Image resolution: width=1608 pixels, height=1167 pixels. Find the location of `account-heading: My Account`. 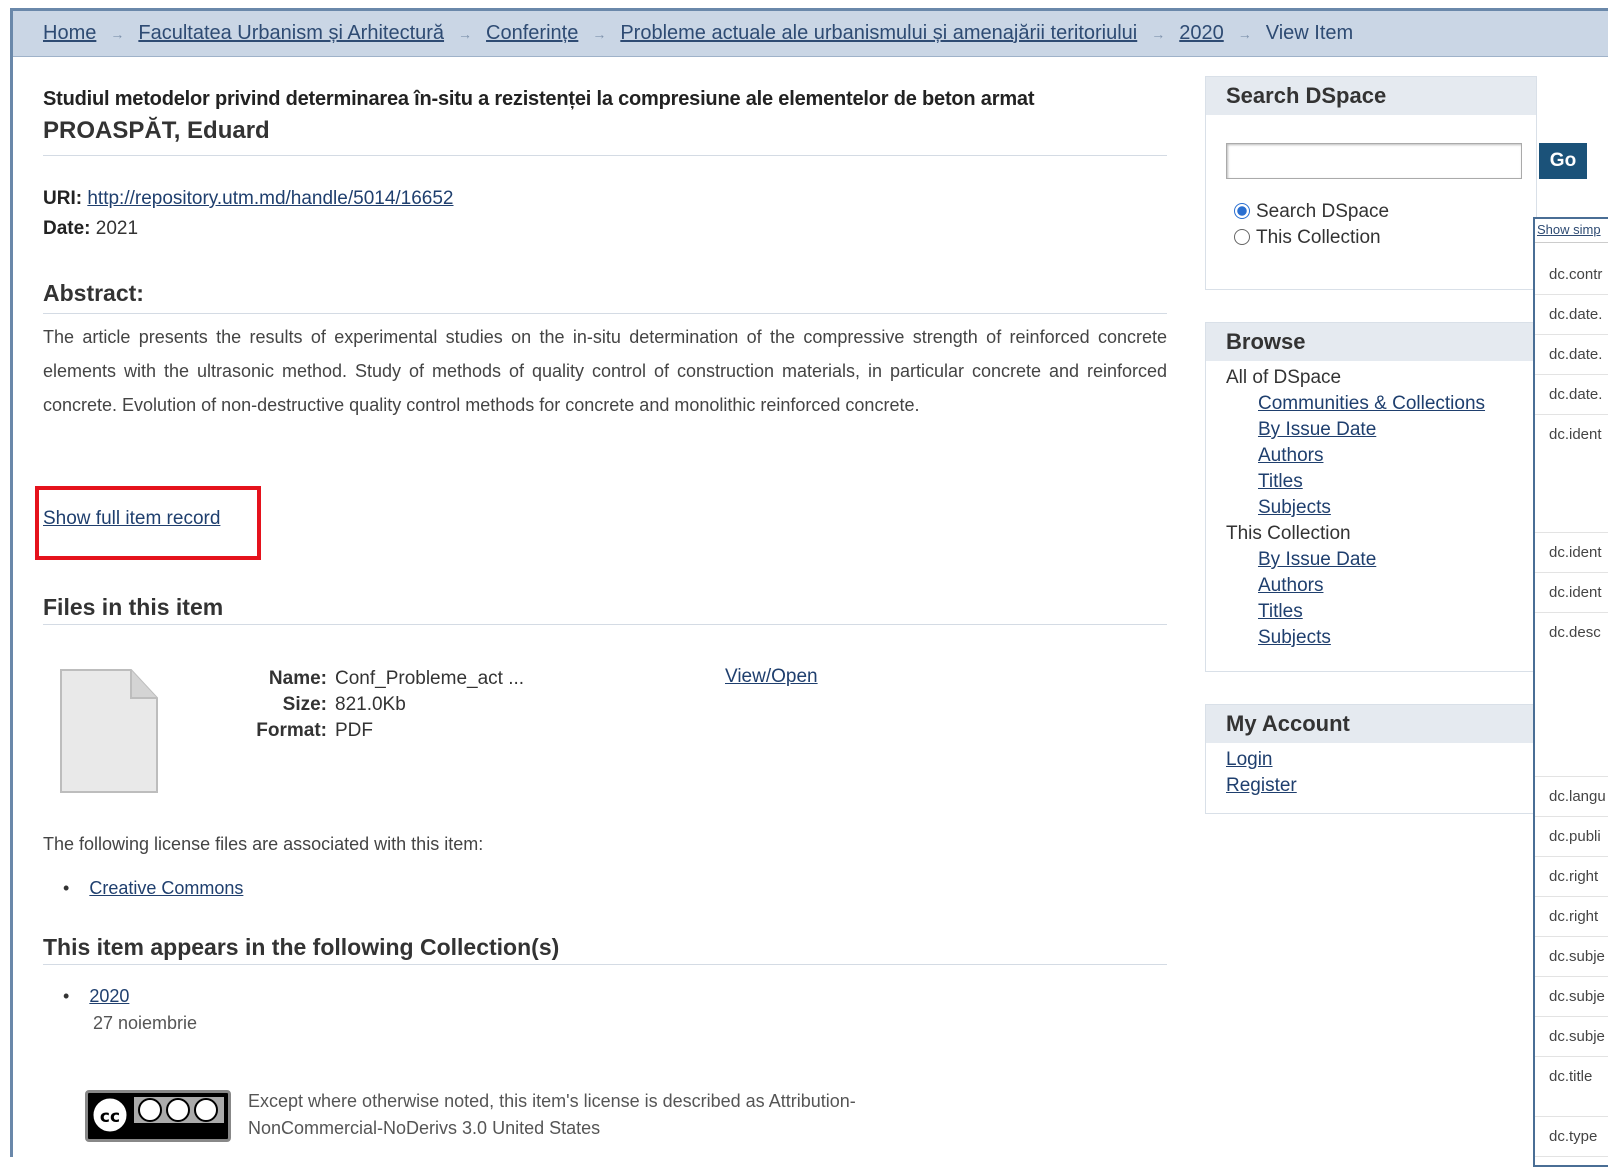

account-heading: My Account is located at coordinates (1371, 724).